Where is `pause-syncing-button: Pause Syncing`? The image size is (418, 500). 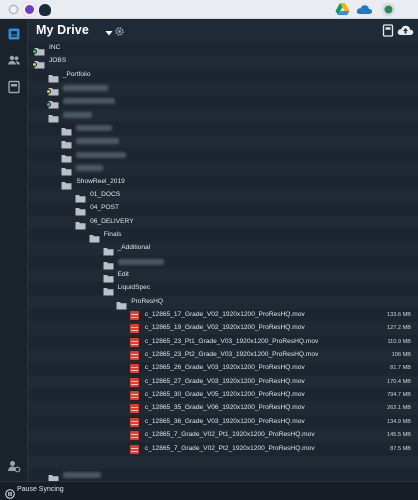 pause-syncing-button: Pause Syncing is located at coordinates (40, 489).